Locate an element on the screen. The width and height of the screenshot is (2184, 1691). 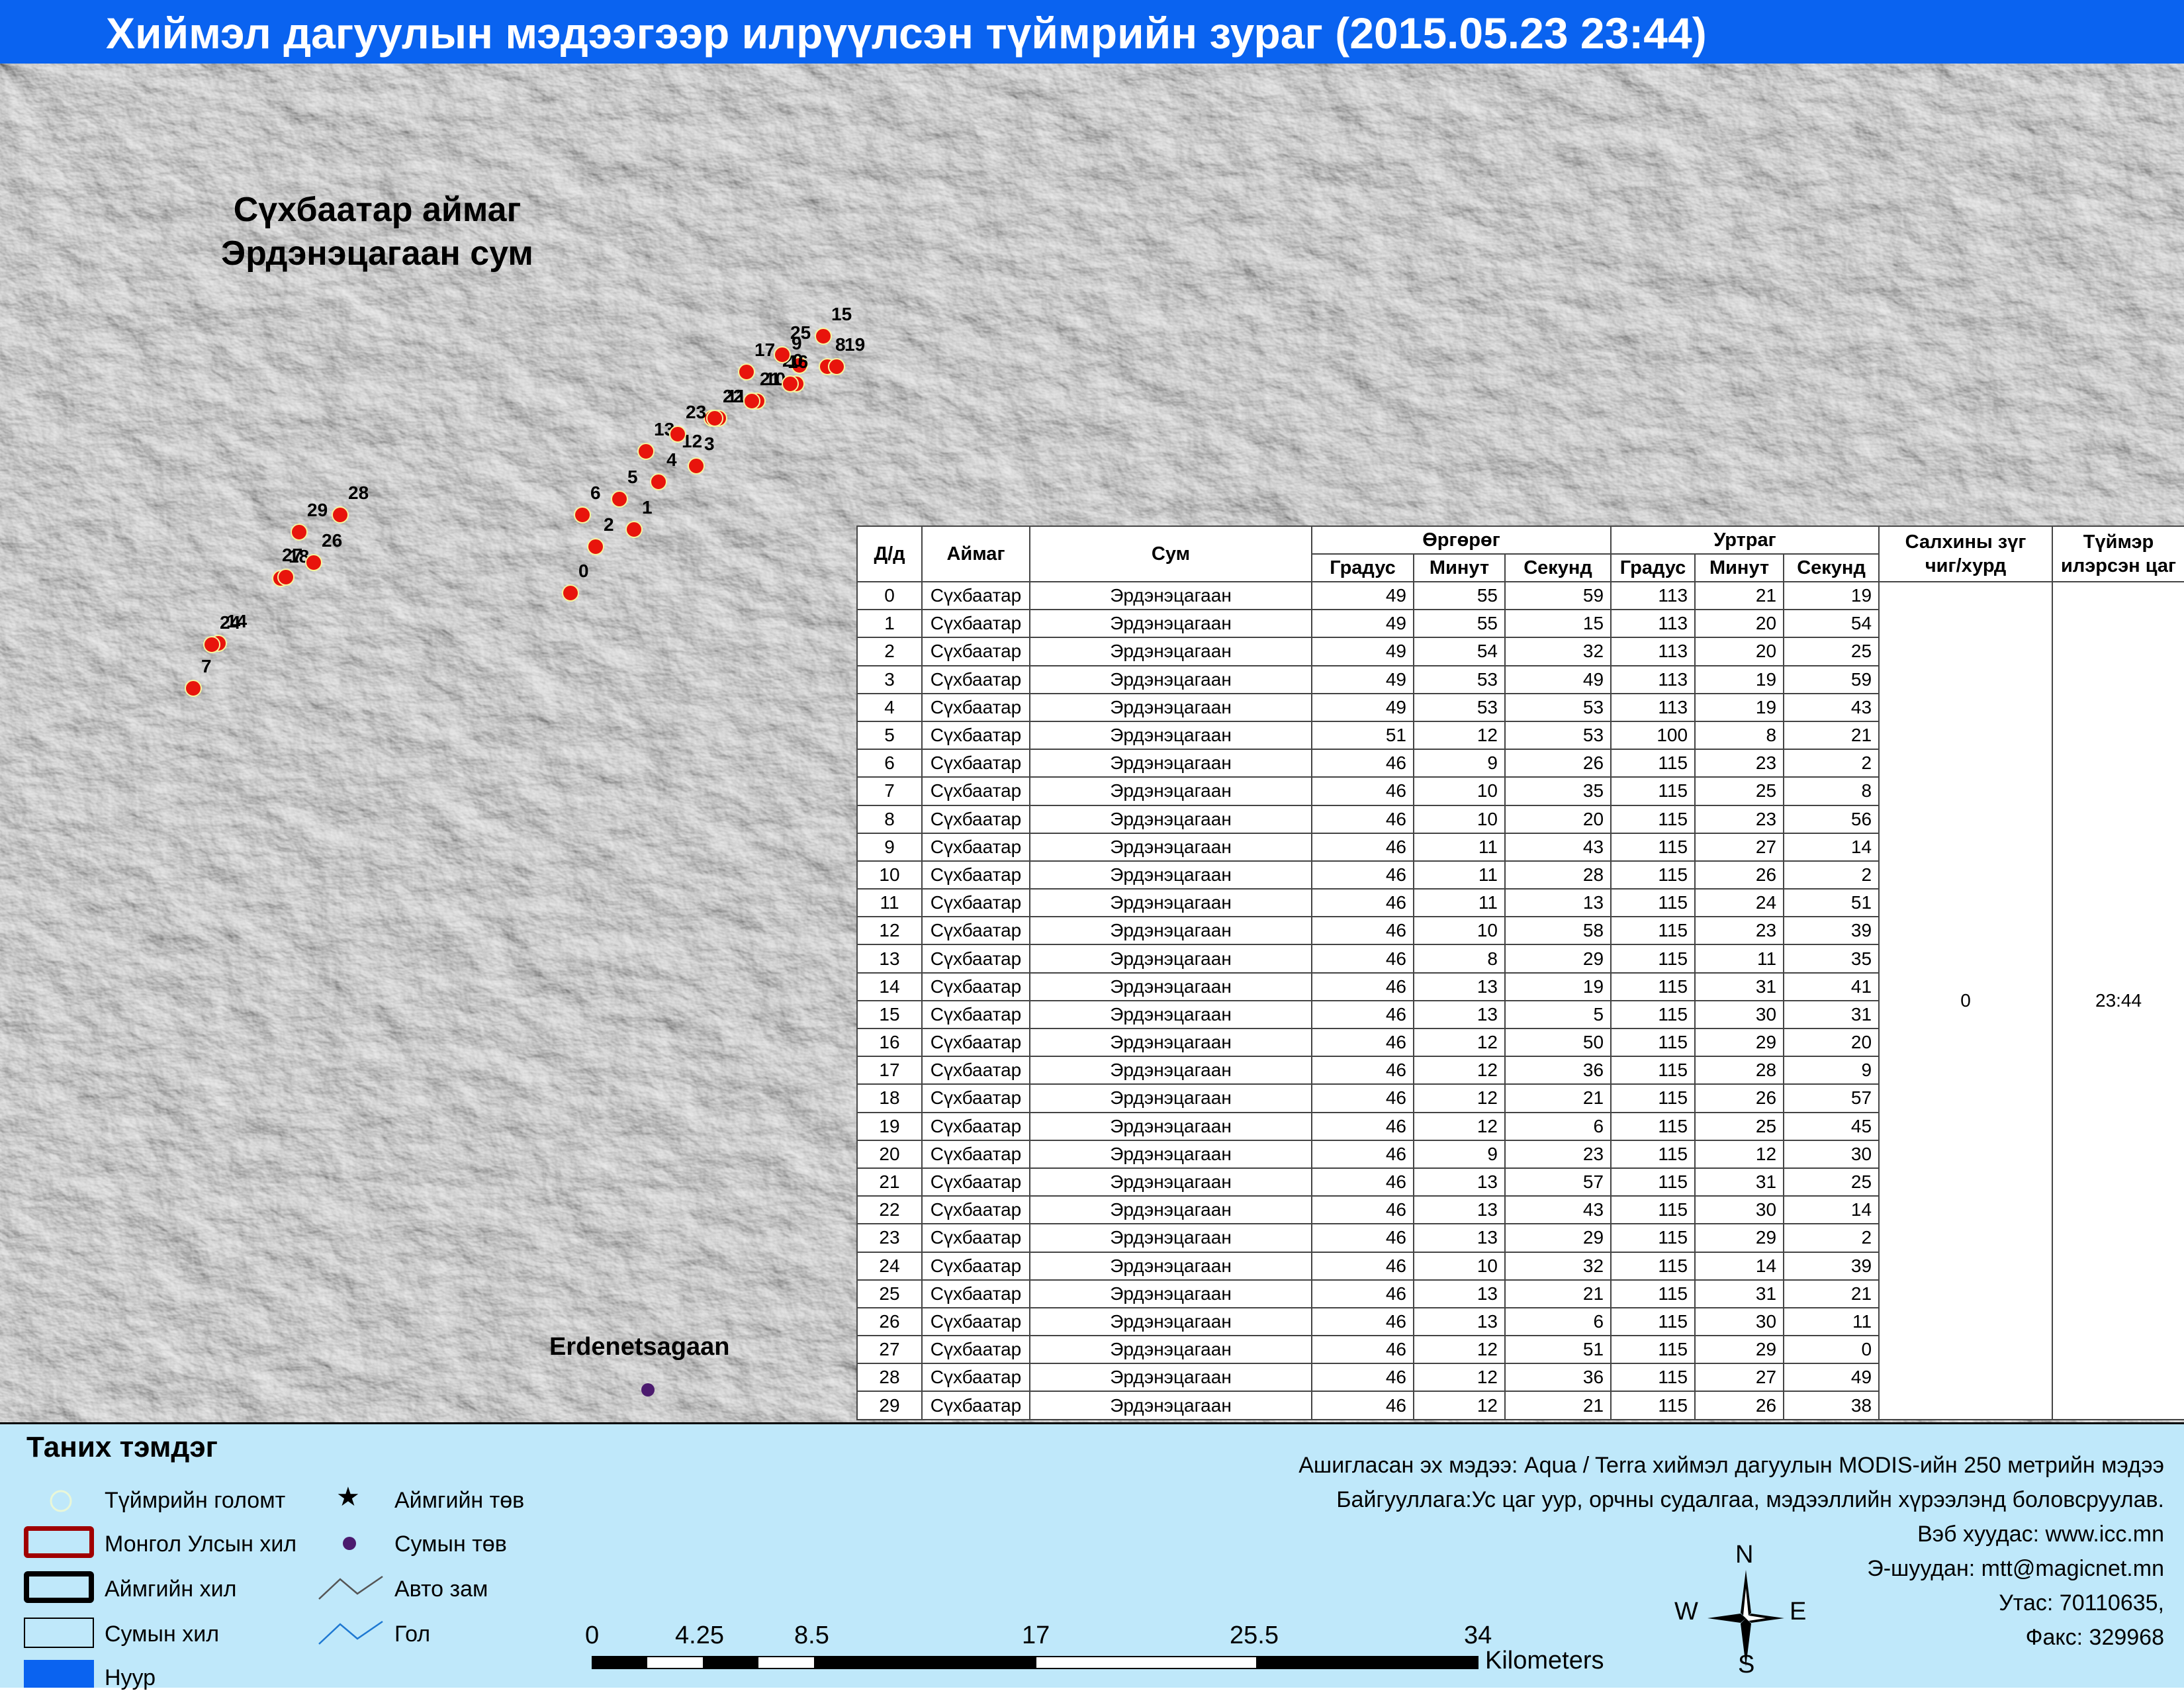
col-header-lon-deg: Градус is located at coordinates (1653, 567).